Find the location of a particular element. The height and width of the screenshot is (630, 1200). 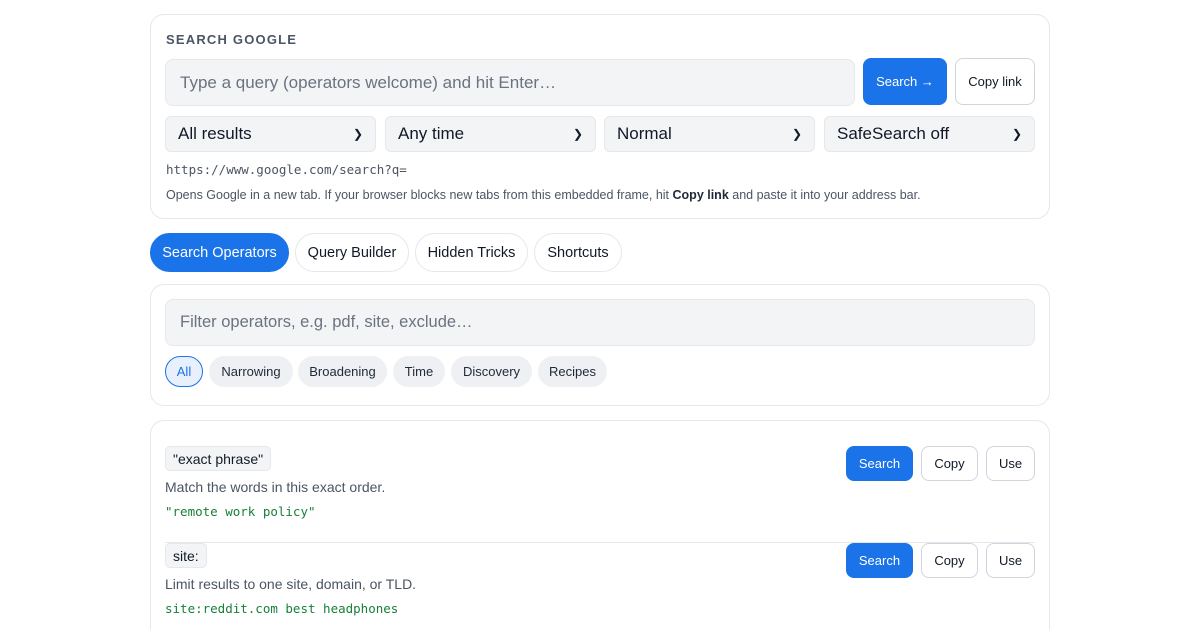

operator-filter-input is located at coordinates (600, 322).